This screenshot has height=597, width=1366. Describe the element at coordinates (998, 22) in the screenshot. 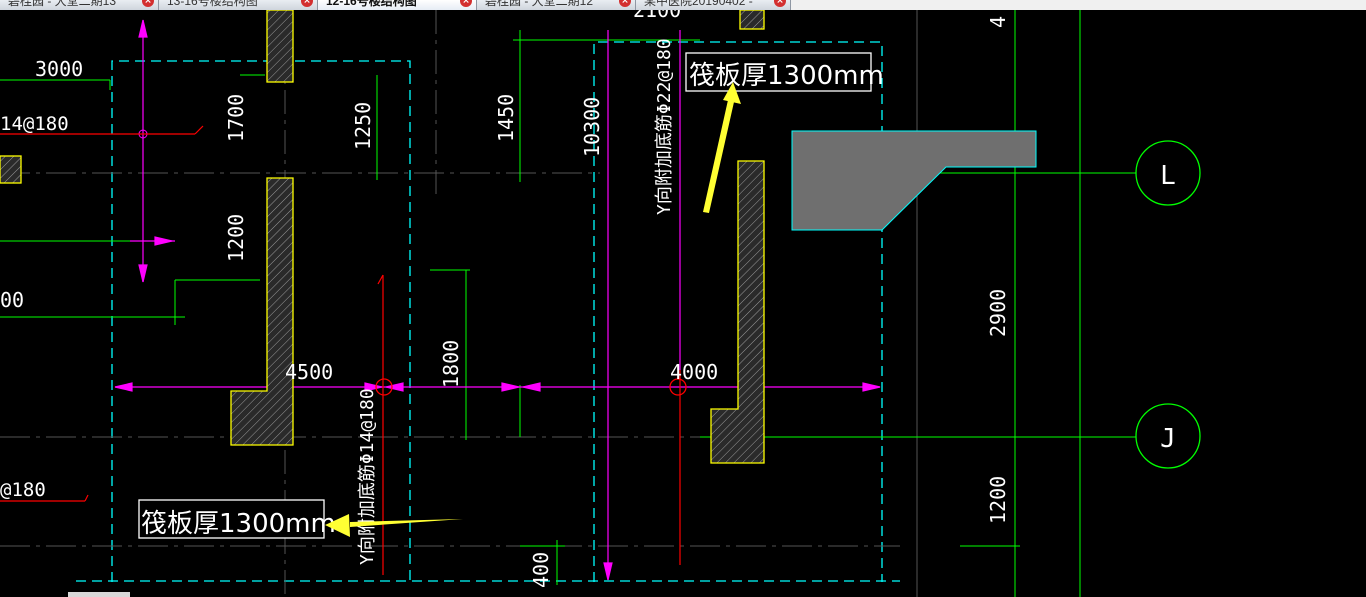

I see `dimension-text: 4` at that location.